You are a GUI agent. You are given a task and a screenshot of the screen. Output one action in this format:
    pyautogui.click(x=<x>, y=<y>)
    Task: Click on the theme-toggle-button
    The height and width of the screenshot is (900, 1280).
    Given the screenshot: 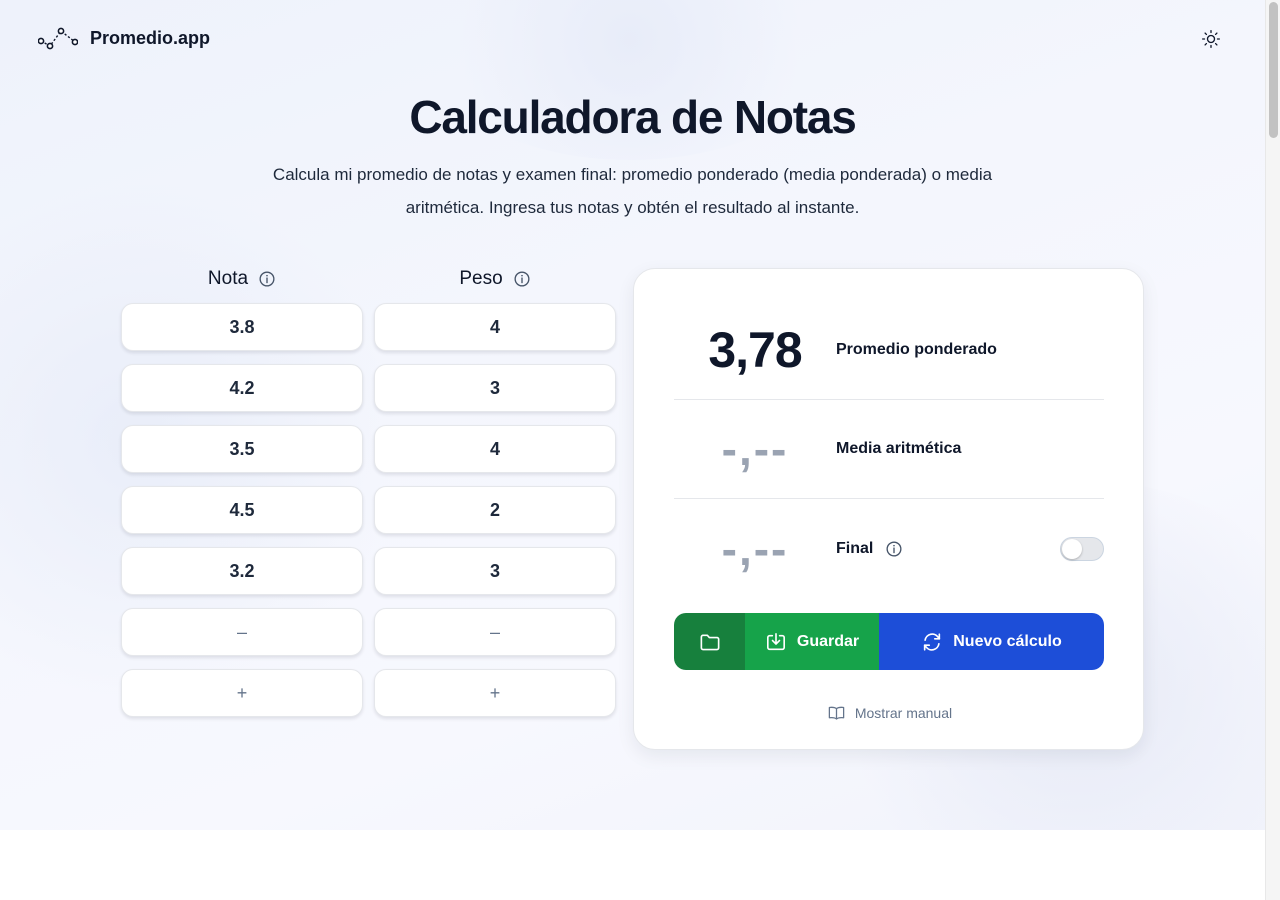 What is the action you would take?
    pyautogui.click(x=1211, y=39)
    